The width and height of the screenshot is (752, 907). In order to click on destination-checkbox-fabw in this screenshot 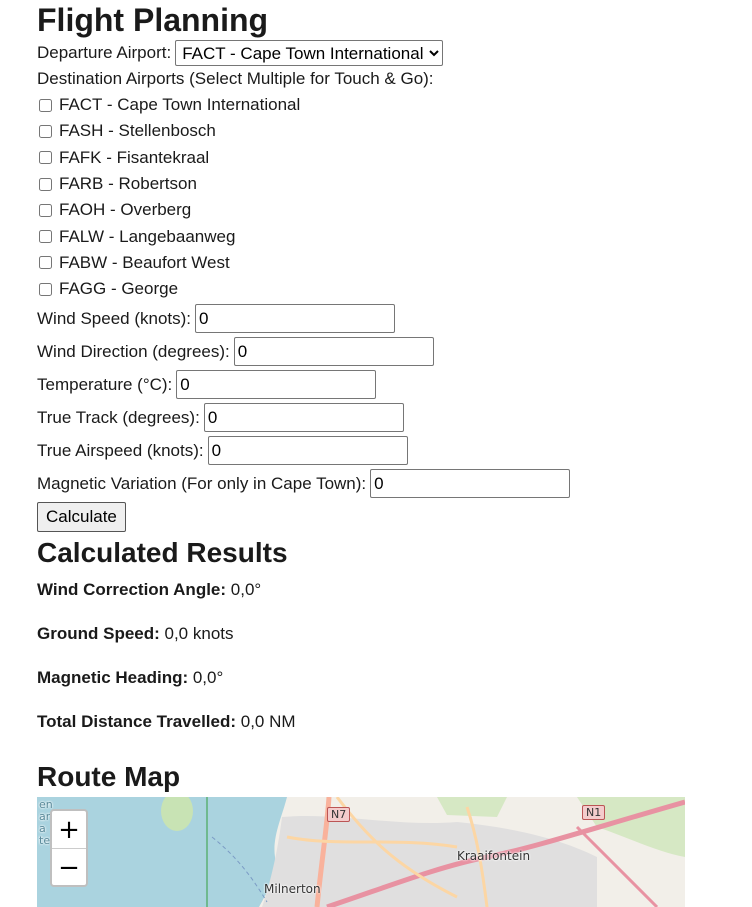, I will do `click(45, 263)`.